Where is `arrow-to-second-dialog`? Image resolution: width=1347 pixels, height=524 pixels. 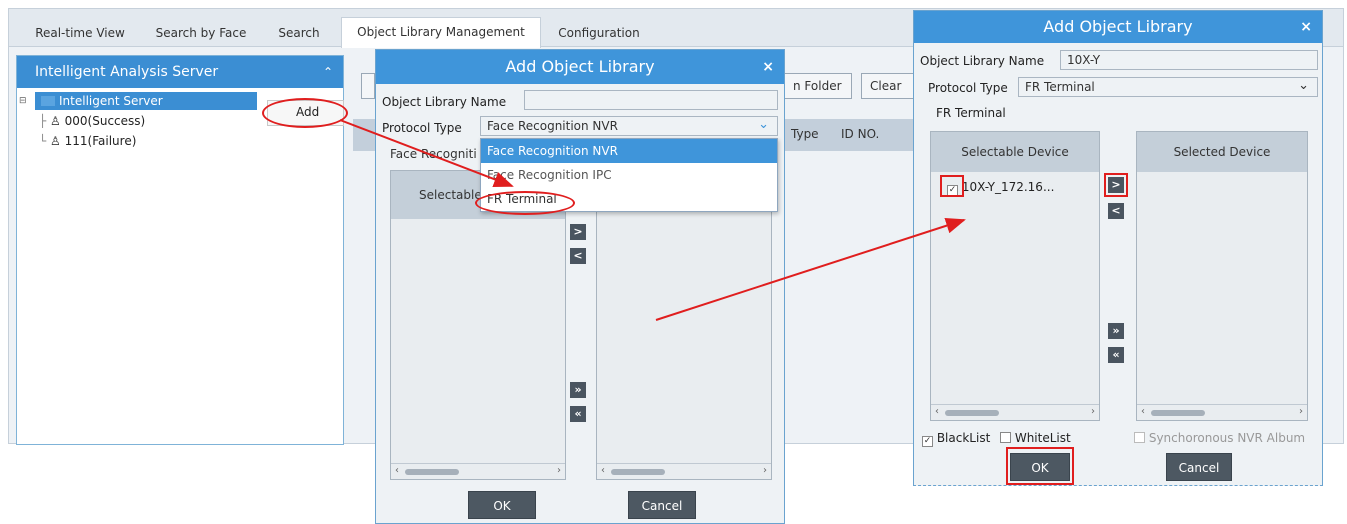 arrow-to-second-dialog is located at coordinates (810, 269).